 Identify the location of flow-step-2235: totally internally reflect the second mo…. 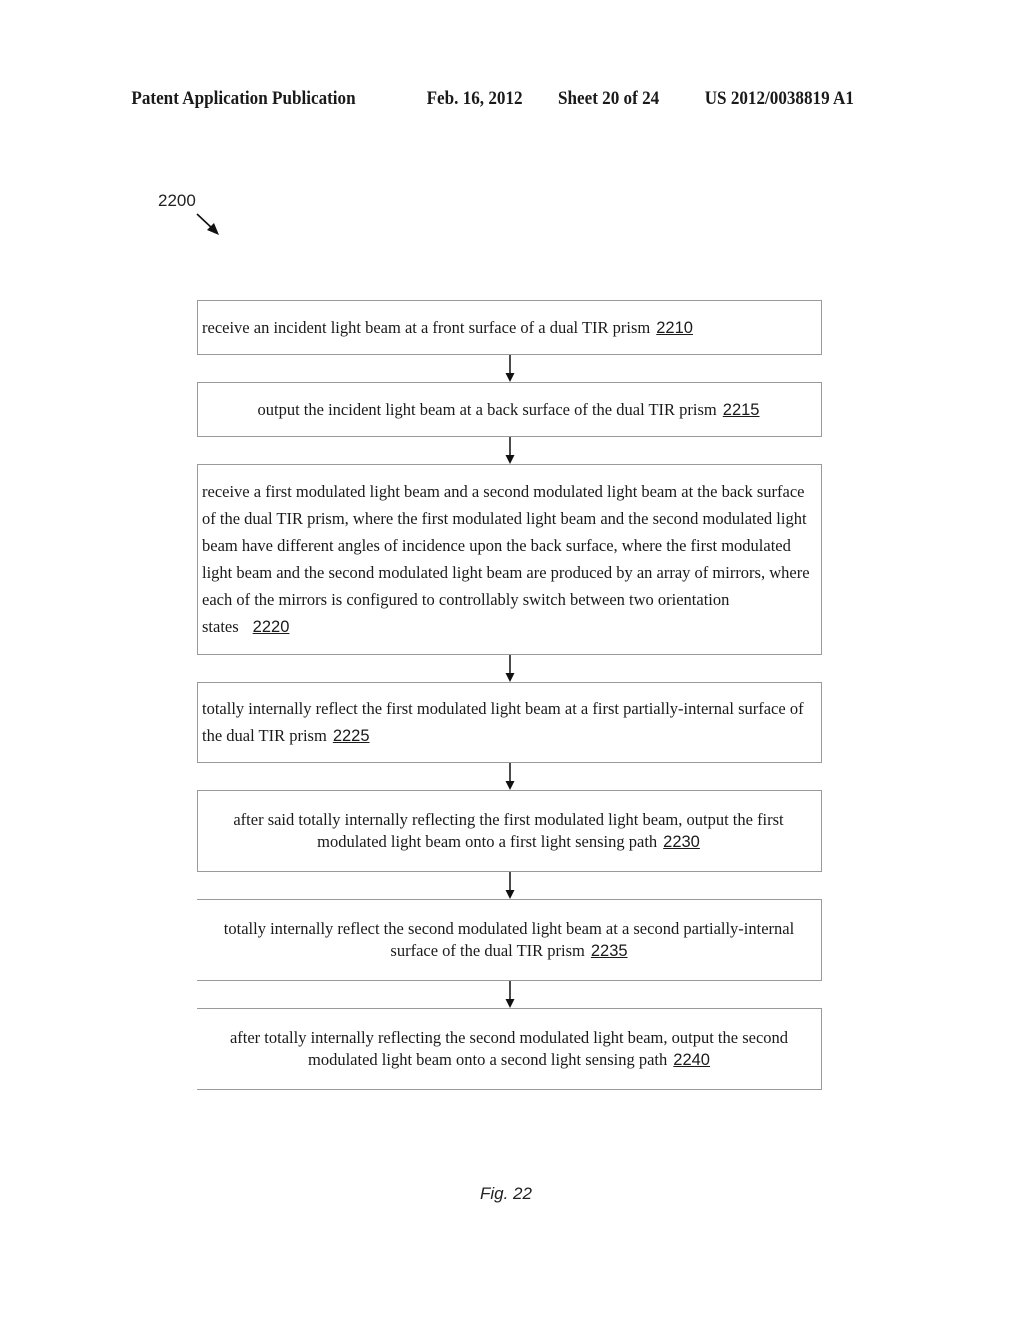
(509, 940).